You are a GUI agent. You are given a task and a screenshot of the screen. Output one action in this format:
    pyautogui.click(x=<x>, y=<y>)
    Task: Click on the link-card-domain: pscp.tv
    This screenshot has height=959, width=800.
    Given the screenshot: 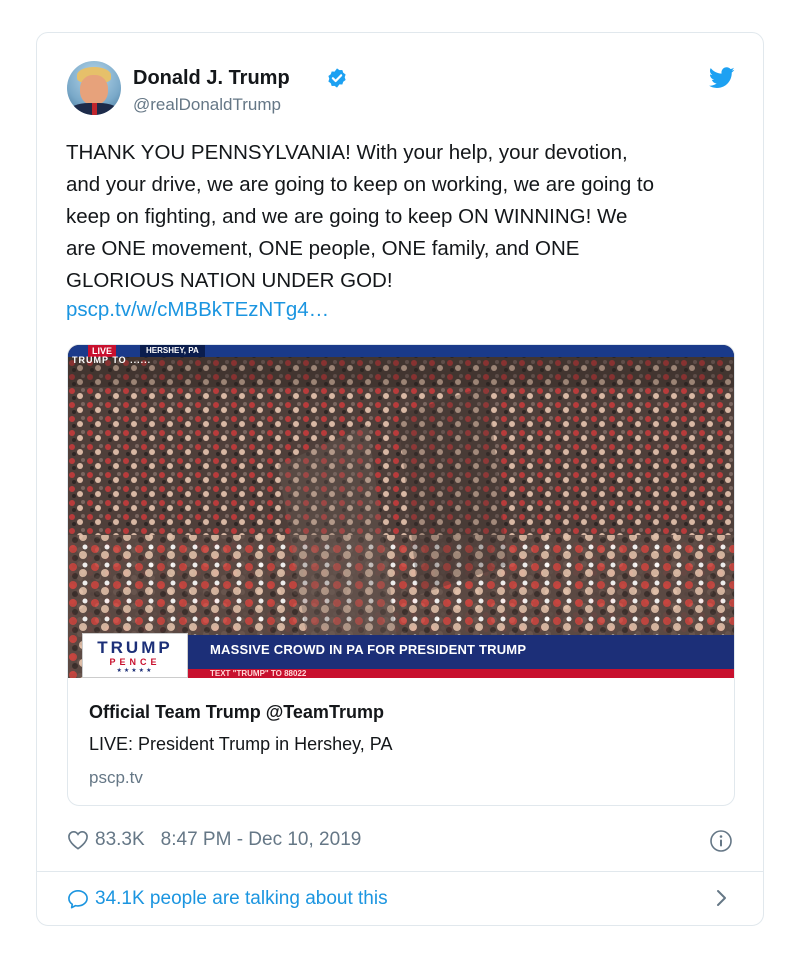 What is the action you would take?
    pyautogui.click(x=116, y=777)
    